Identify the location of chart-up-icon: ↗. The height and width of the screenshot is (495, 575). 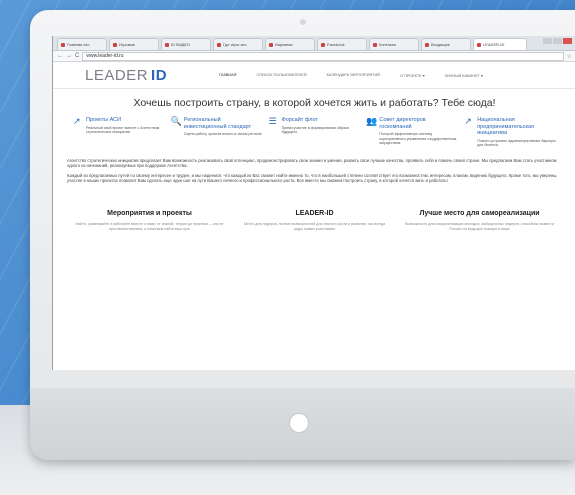
(77, 121).